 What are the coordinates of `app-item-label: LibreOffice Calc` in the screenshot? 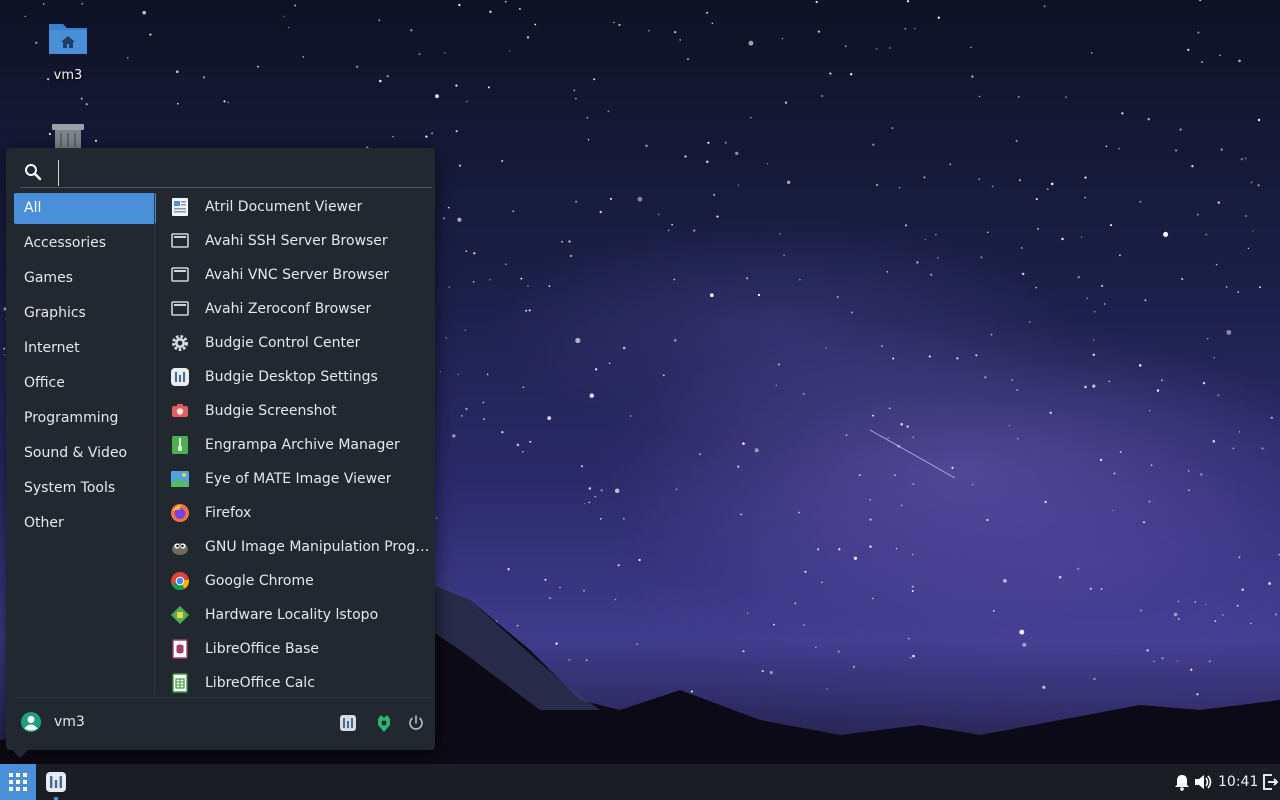 It's located at (260, 683).